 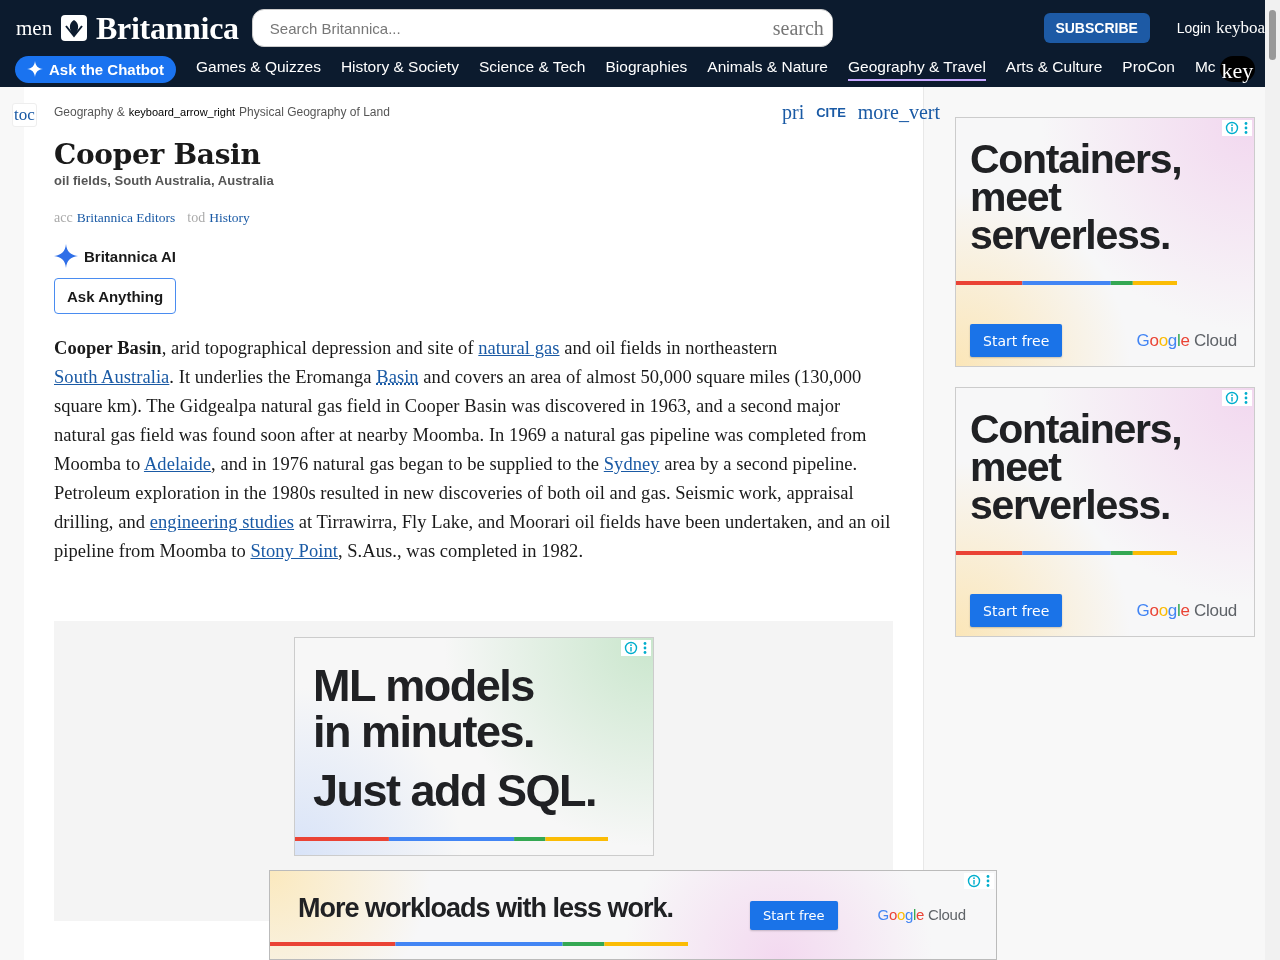 I want to click on site-logo: Britannica, so click(x=167, y=28).